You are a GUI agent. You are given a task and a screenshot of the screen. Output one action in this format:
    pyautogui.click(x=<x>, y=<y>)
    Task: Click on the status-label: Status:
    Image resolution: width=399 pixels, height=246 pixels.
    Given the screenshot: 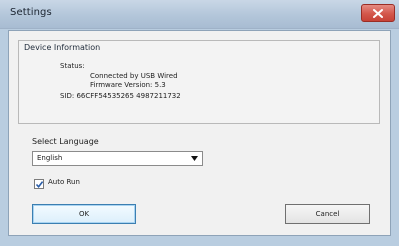 What is the action you would take?
    pyautogui.click(x=72, y=66)
    